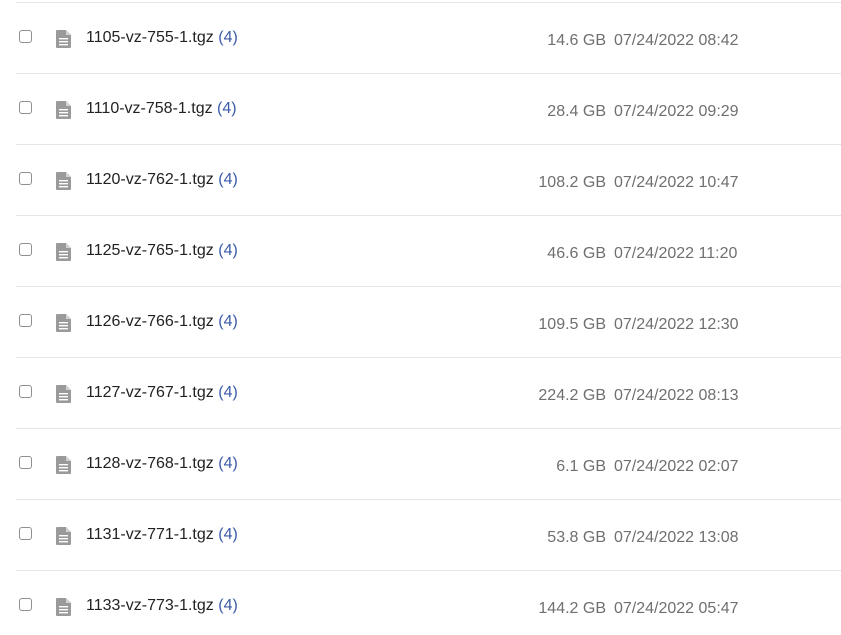 The width and height of the screenshot is (841, 635). I want to click on file-date: 07/24/2022 12:30, so click(676, 324).